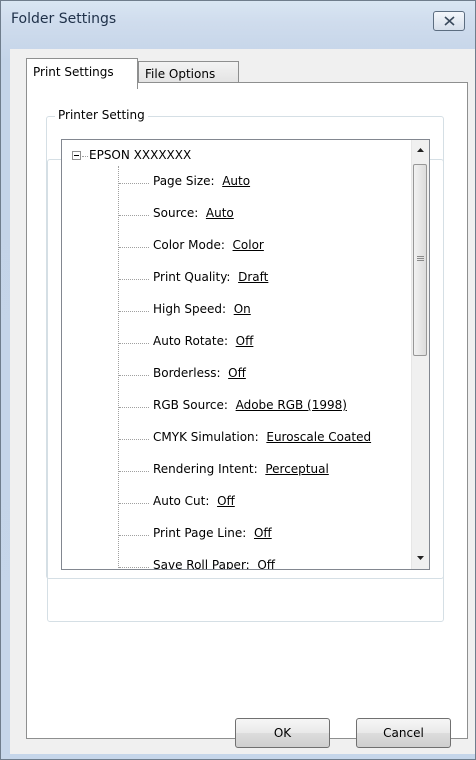 This screenshot has height=760, width=476. I want to click on scroll-thumb, so click(420, 260).